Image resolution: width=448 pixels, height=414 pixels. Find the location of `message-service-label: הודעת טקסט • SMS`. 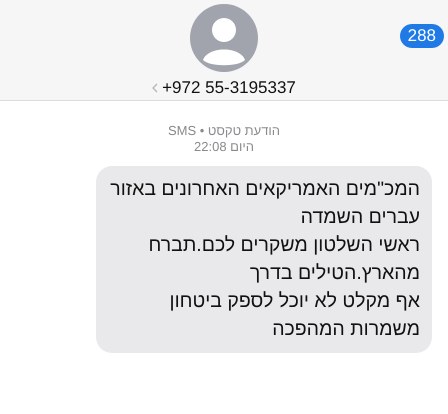

message-service-label: הודעת טקסט • SMS is located at coordinates (224, 130).